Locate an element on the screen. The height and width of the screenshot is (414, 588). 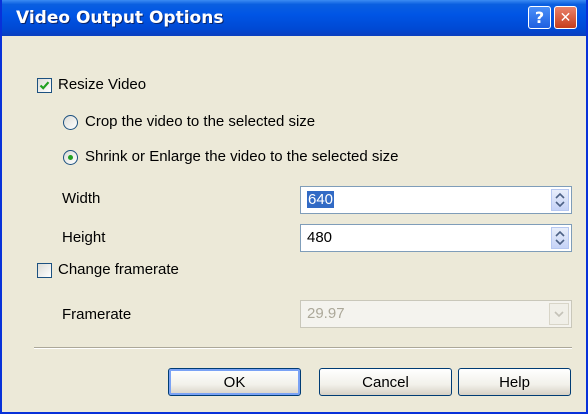
radio-selected-dot is located at coordinates (70, 157).